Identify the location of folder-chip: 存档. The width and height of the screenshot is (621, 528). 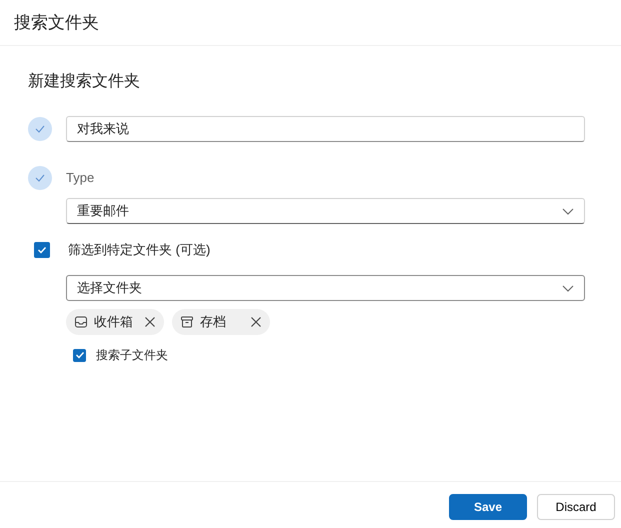
(221, 322).